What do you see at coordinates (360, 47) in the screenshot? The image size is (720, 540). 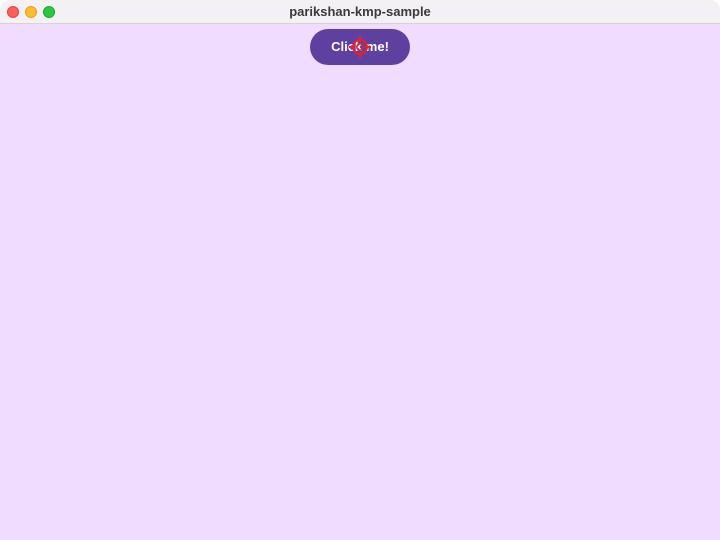 I see `click-me-button: Click me!` at bounding box center [360, 47].